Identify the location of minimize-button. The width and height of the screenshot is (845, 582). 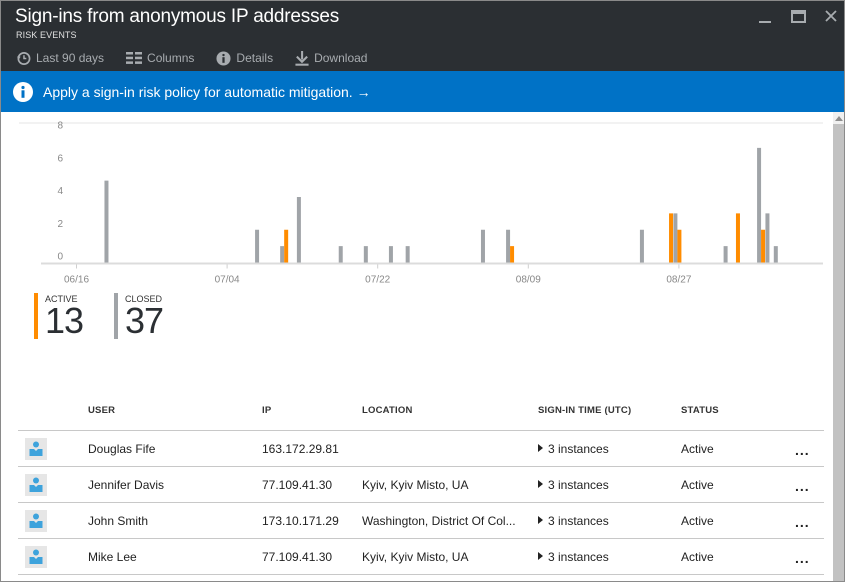
(765, 17).